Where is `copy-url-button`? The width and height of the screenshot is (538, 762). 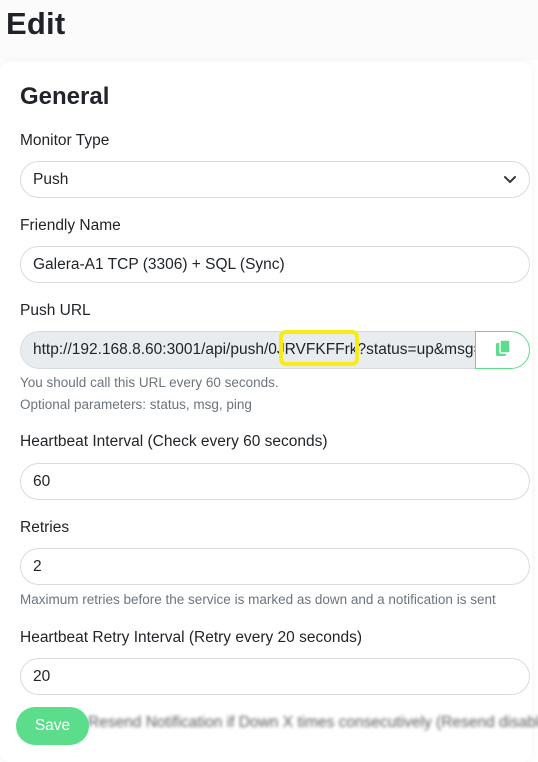 copy-url-button is located at coordinates (502, 350).